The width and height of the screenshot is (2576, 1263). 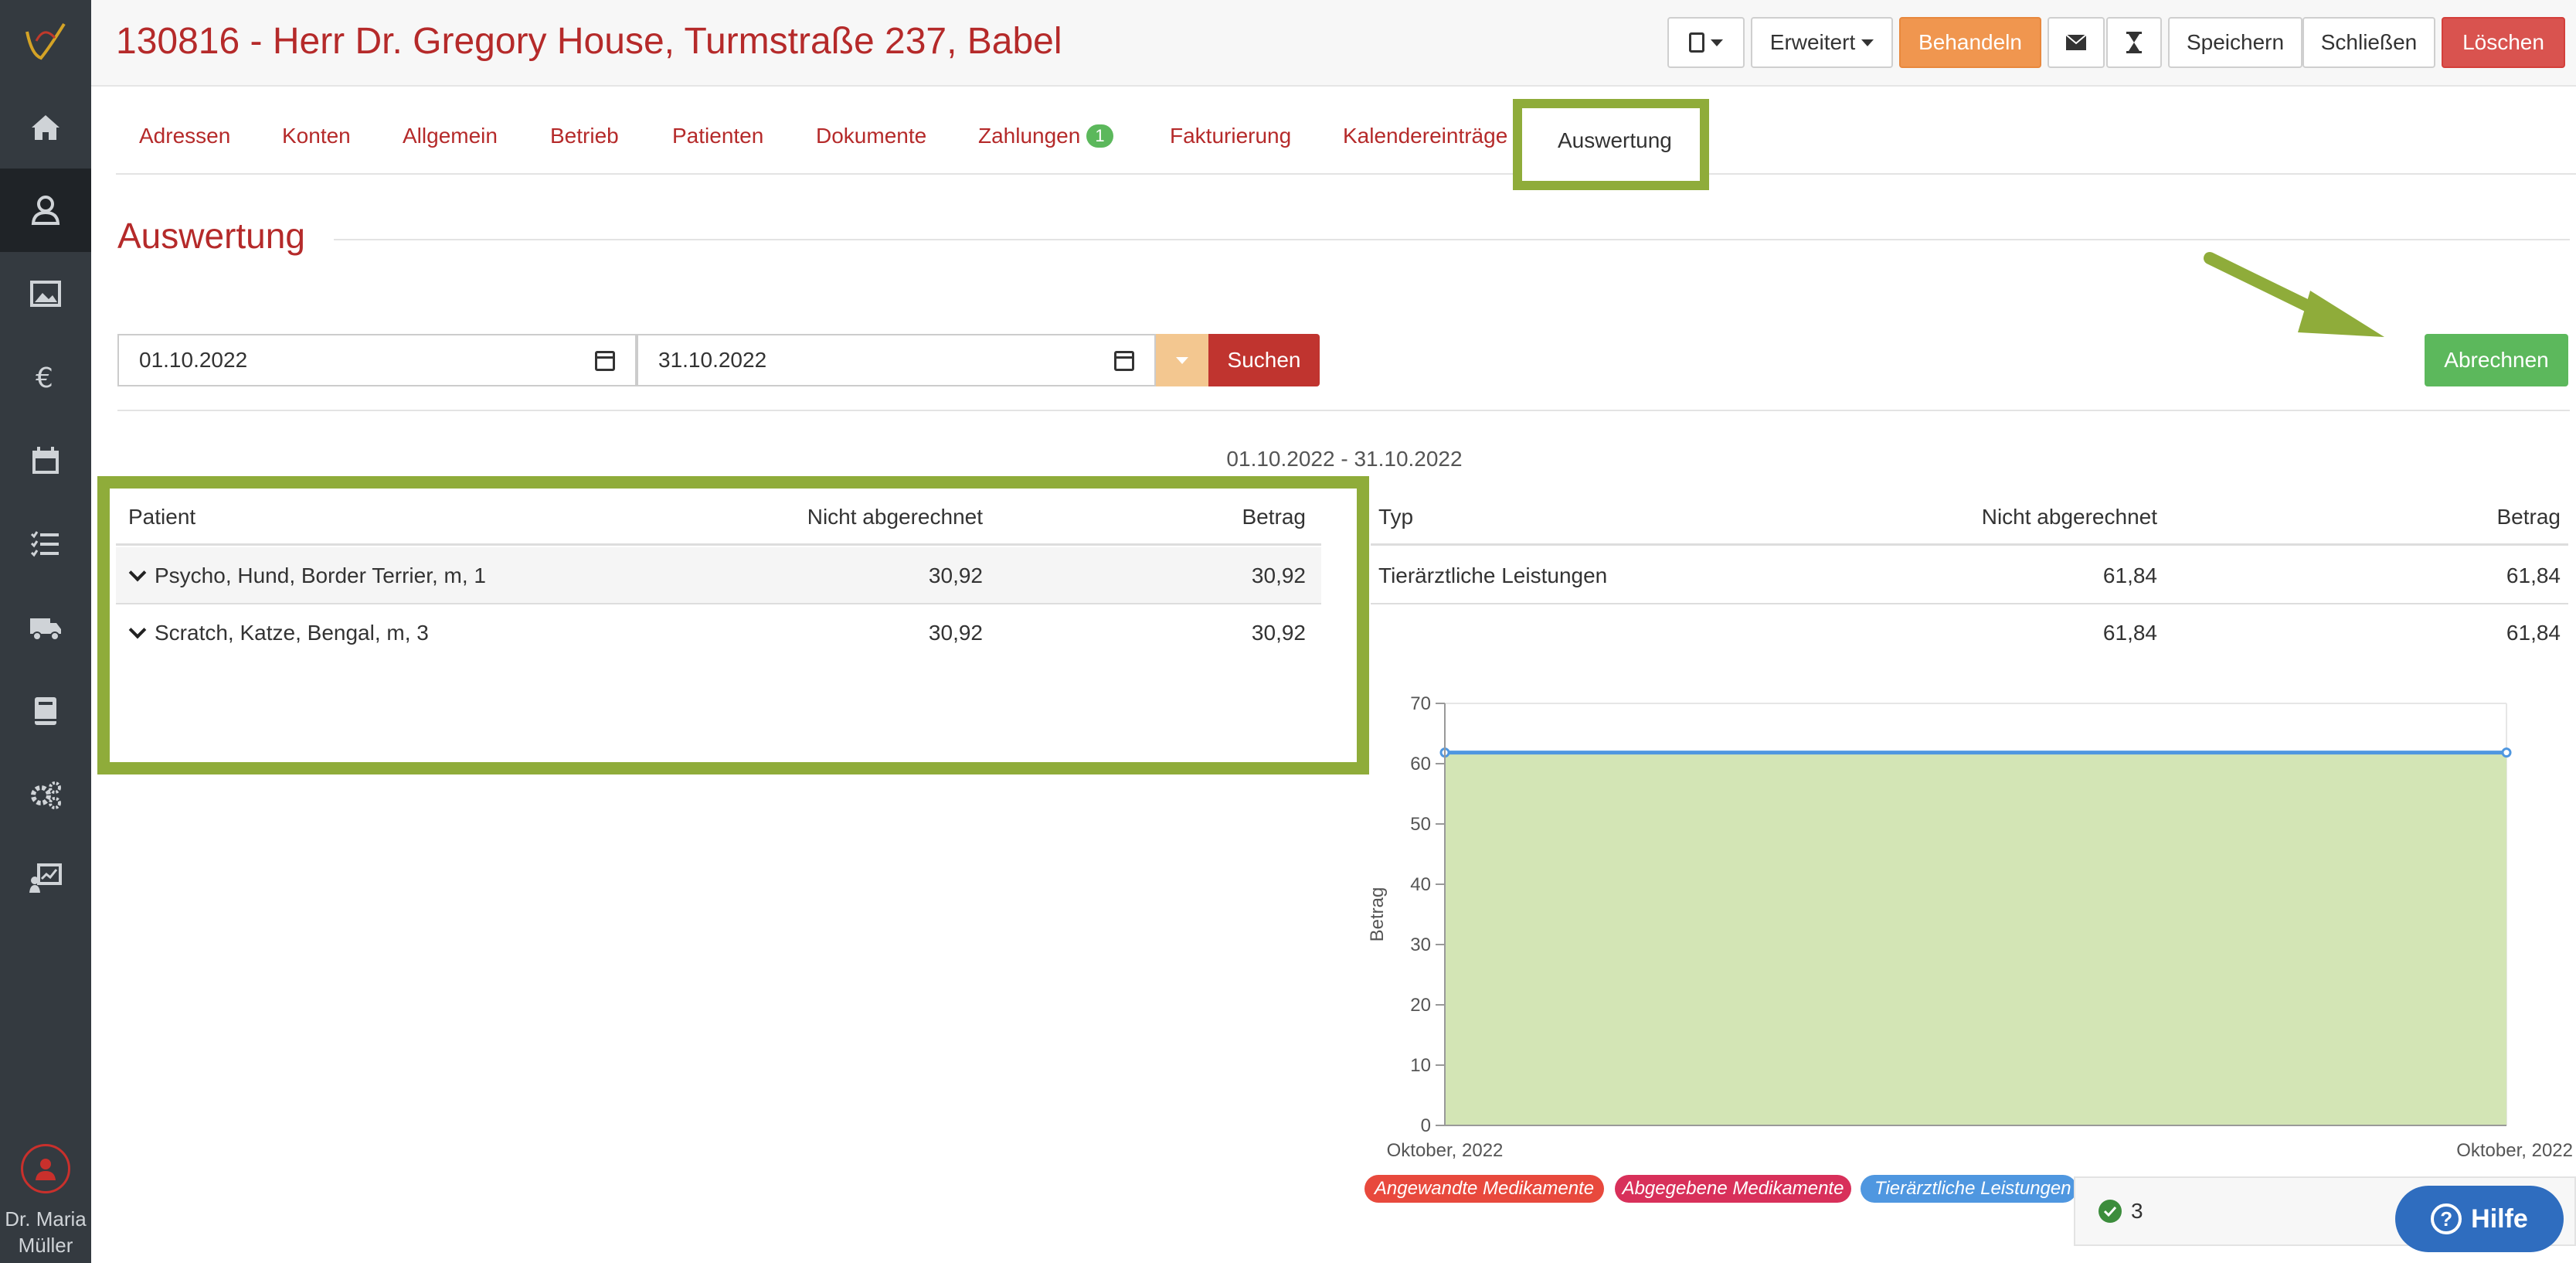 I want to click on calendar-icon, so click(x=45, y=460).